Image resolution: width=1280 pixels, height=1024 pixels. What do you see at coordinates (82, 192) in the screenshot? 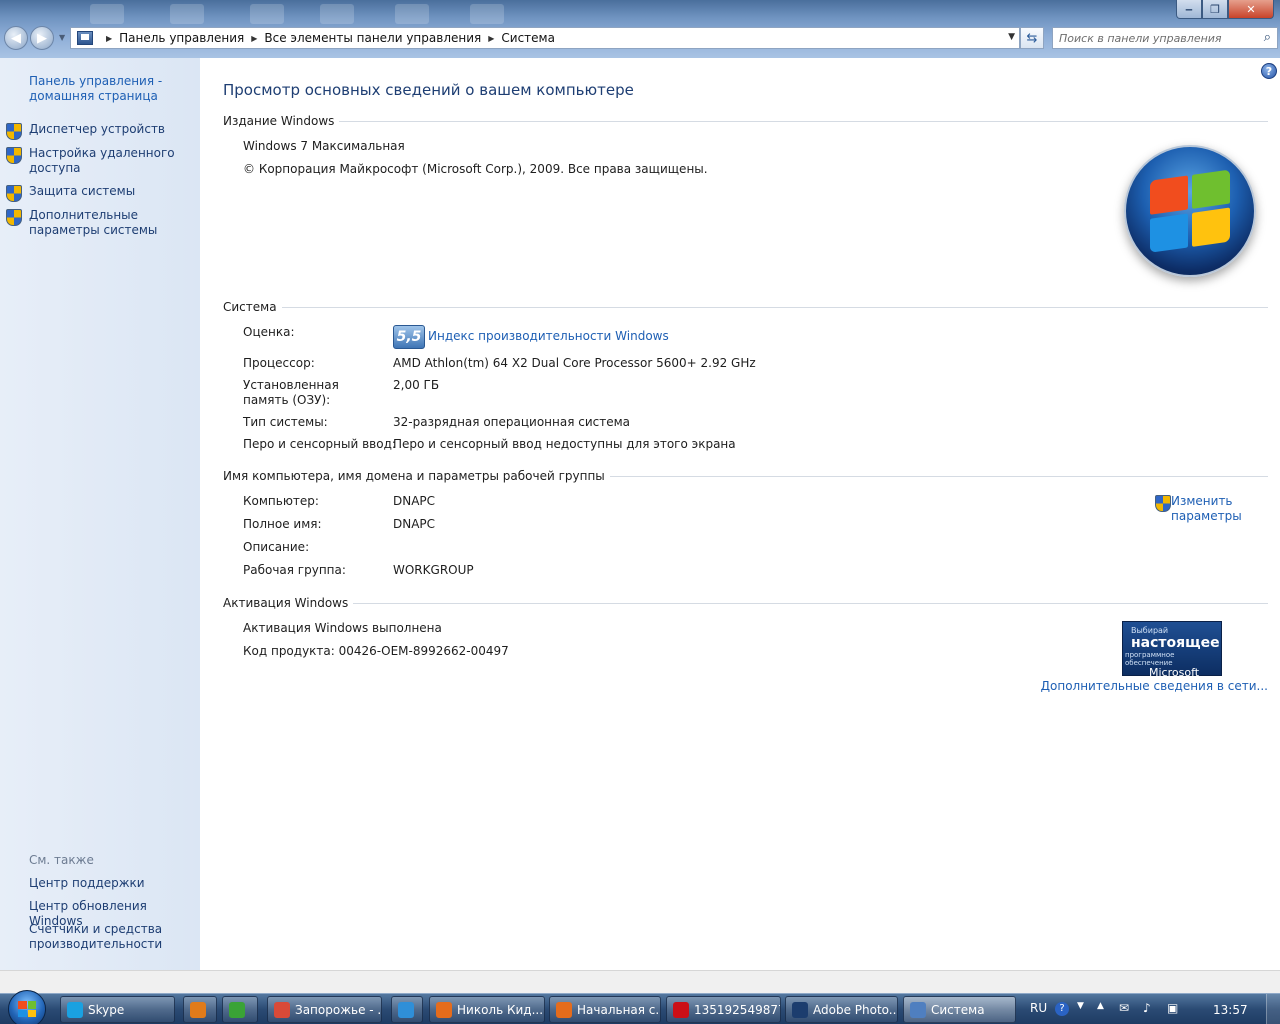
I see `task-label: Защита системы` at bounding box center [82, 192].